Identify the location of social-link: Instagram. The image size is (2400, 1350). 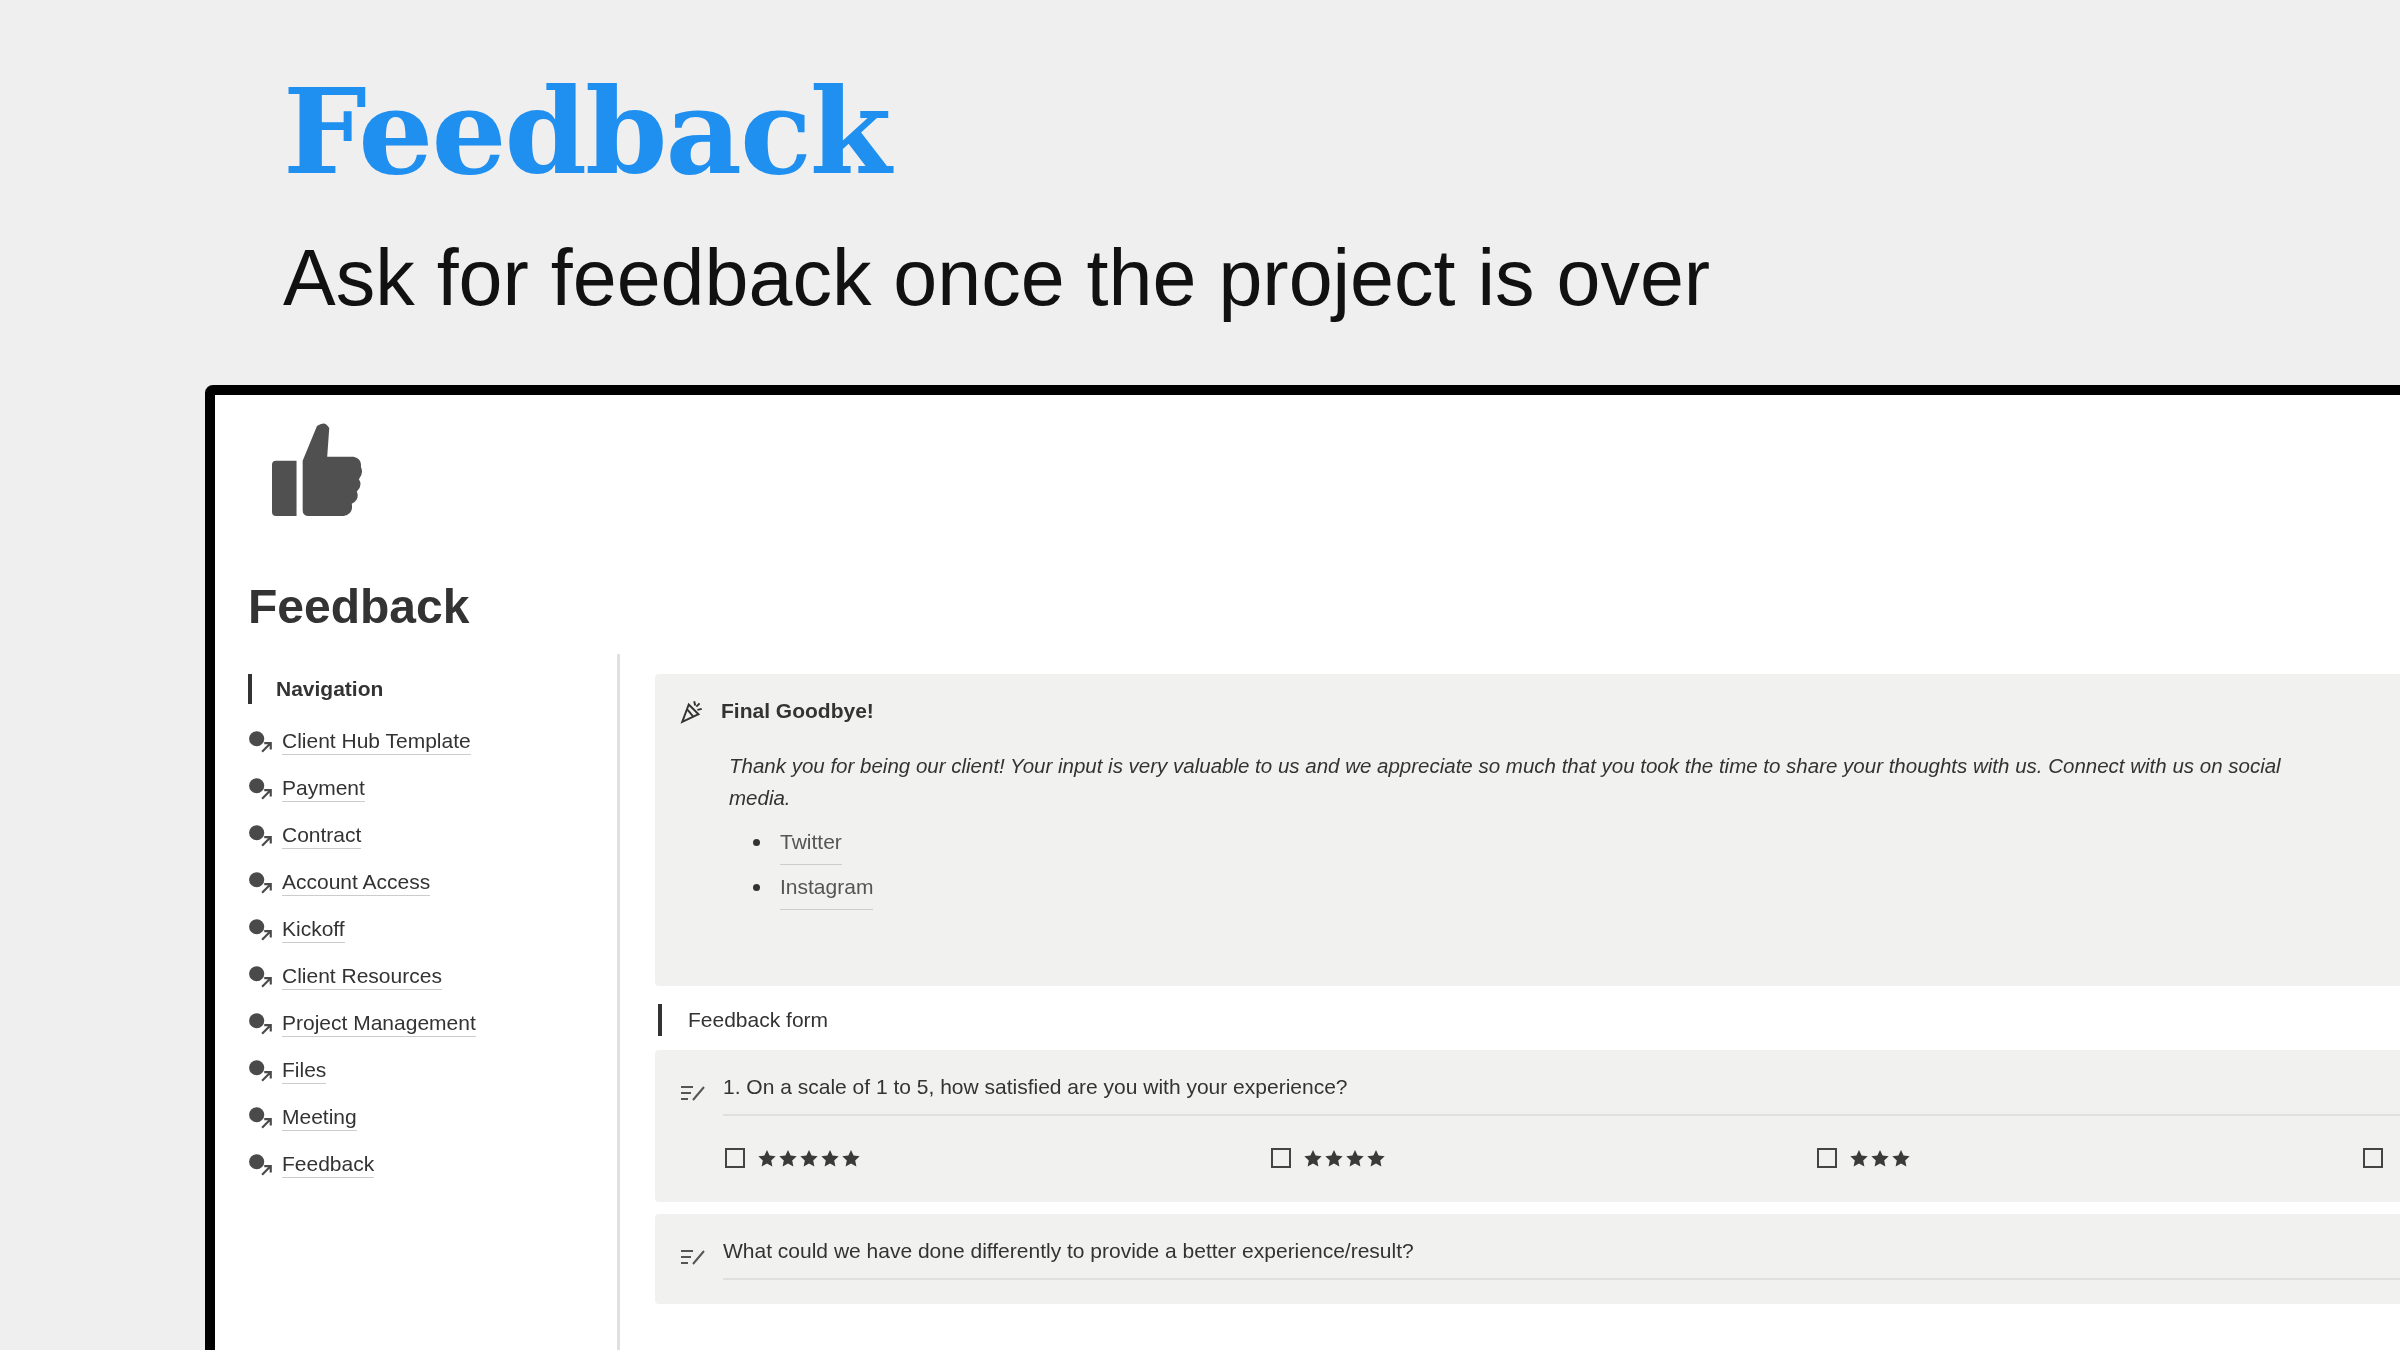
(827, 887).